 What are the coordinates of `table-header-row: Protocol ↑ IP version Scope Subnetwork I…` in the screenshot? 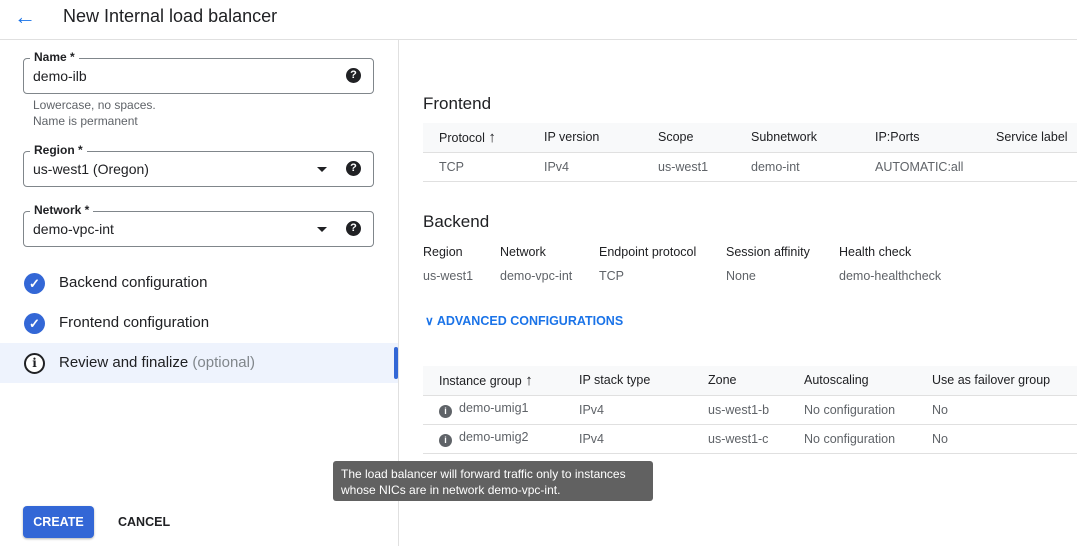 It's located at (750, 138).